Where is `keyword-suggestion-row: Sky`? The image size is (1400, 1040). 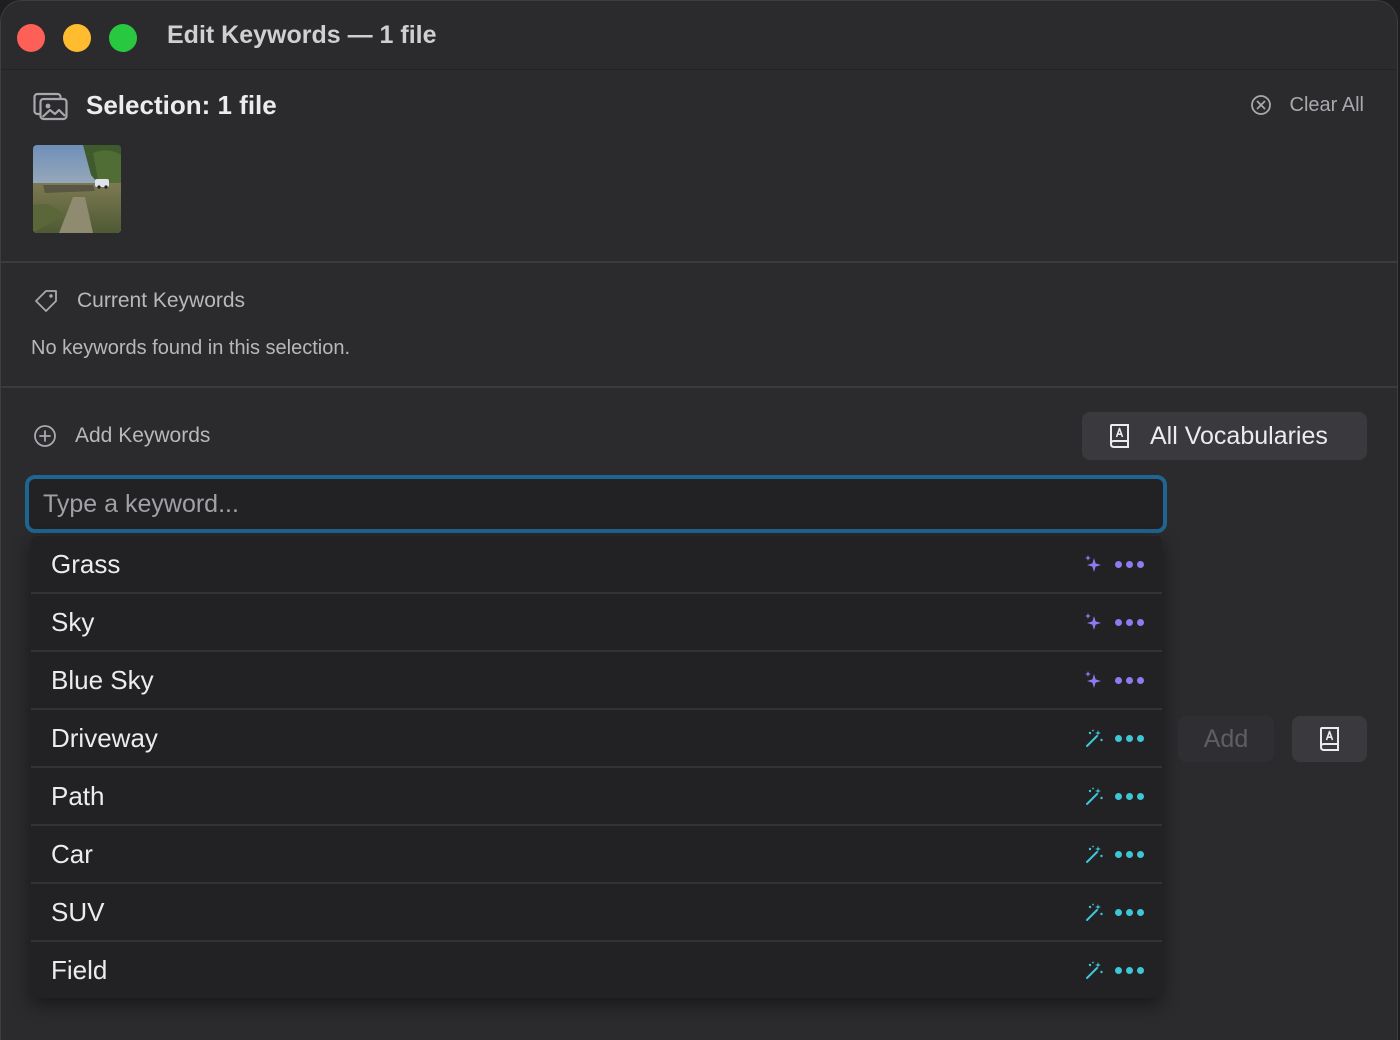
keyword-suggestion-row: Sky is located at coordinates (596, 623).